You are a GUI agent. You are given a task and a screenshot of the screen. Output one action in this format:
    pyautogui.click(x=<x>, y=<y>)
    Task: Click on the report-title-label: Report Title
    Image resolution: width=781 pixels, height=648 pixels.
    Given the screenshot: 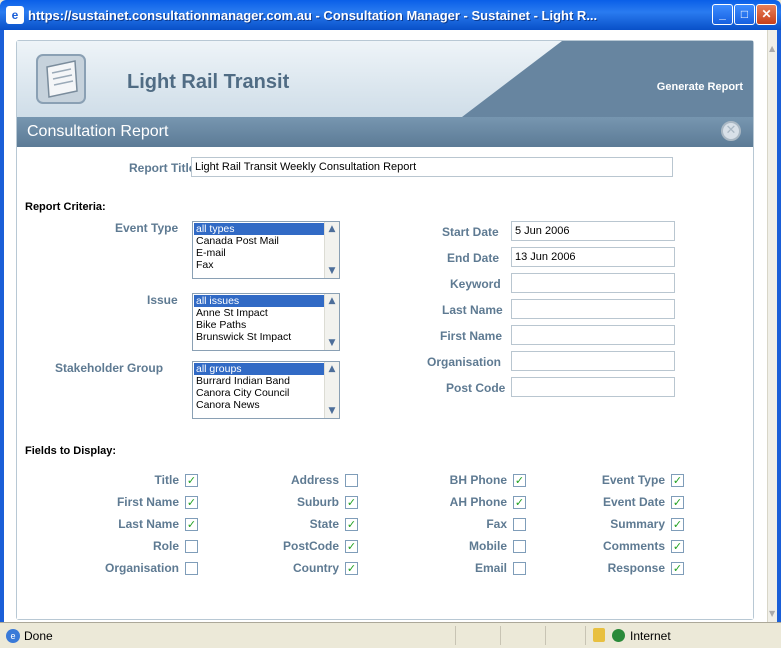 What is the action you would take?
    pyautogui.click(x=162, y=168)
    